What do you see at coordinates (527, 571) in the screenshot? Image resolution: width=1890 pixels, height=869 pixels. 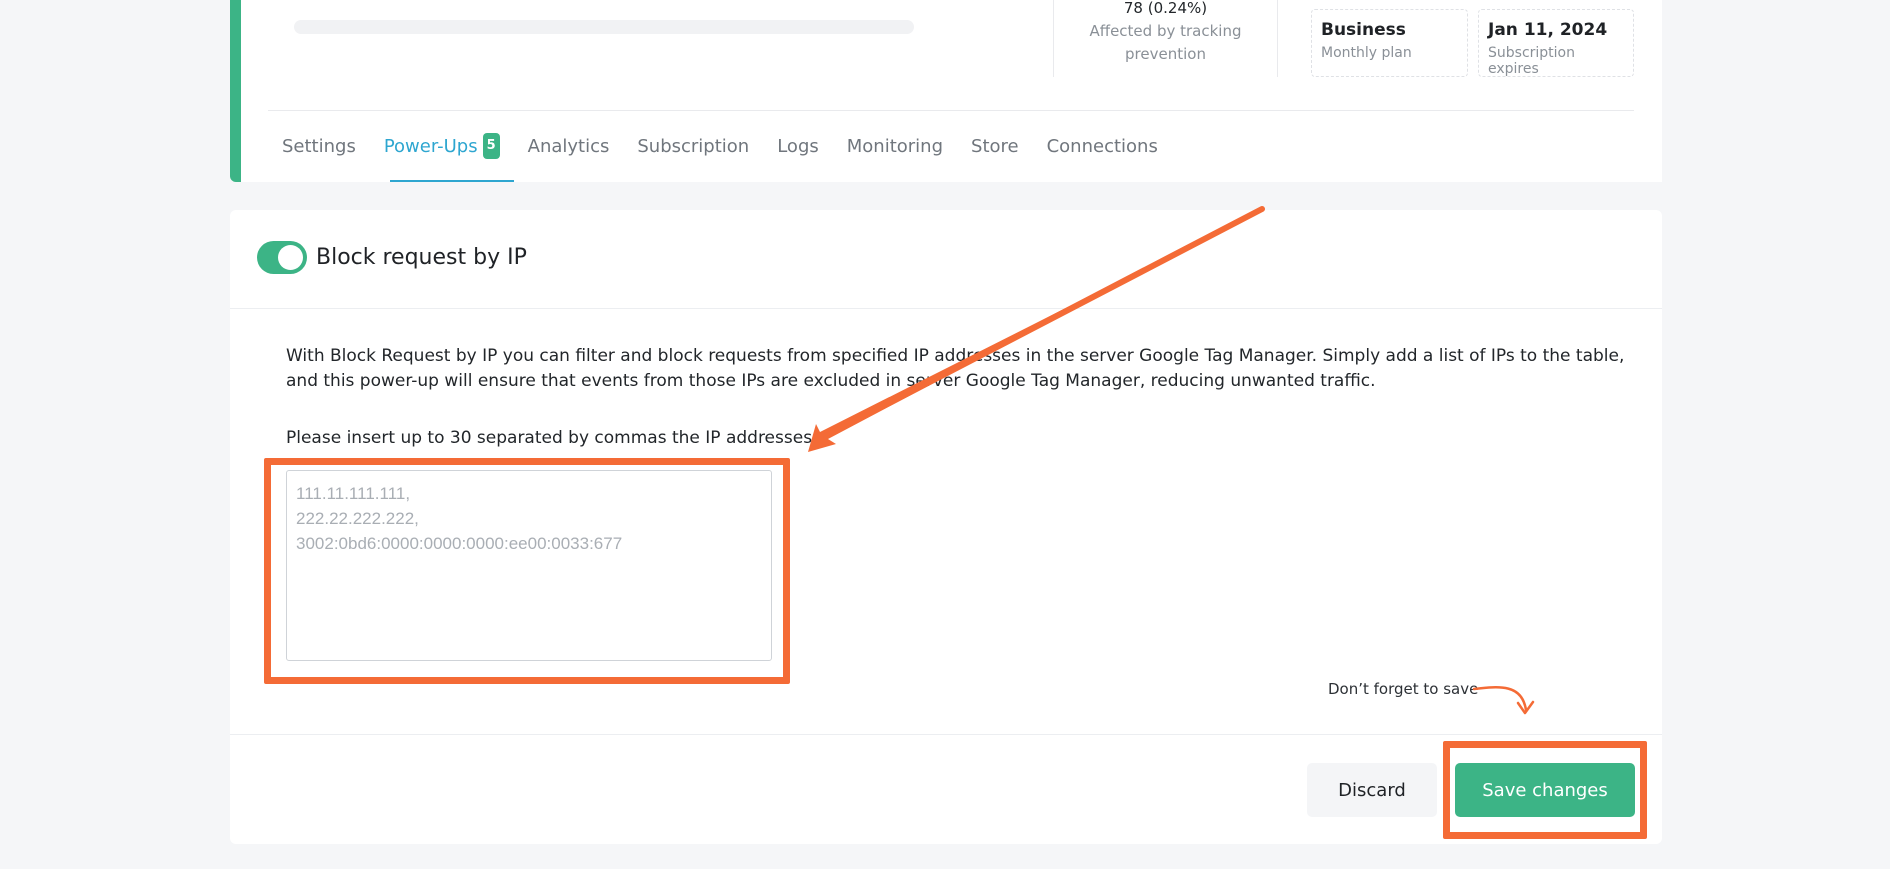 I see `textarea-highlight-box` at bounding box center [527, 571].